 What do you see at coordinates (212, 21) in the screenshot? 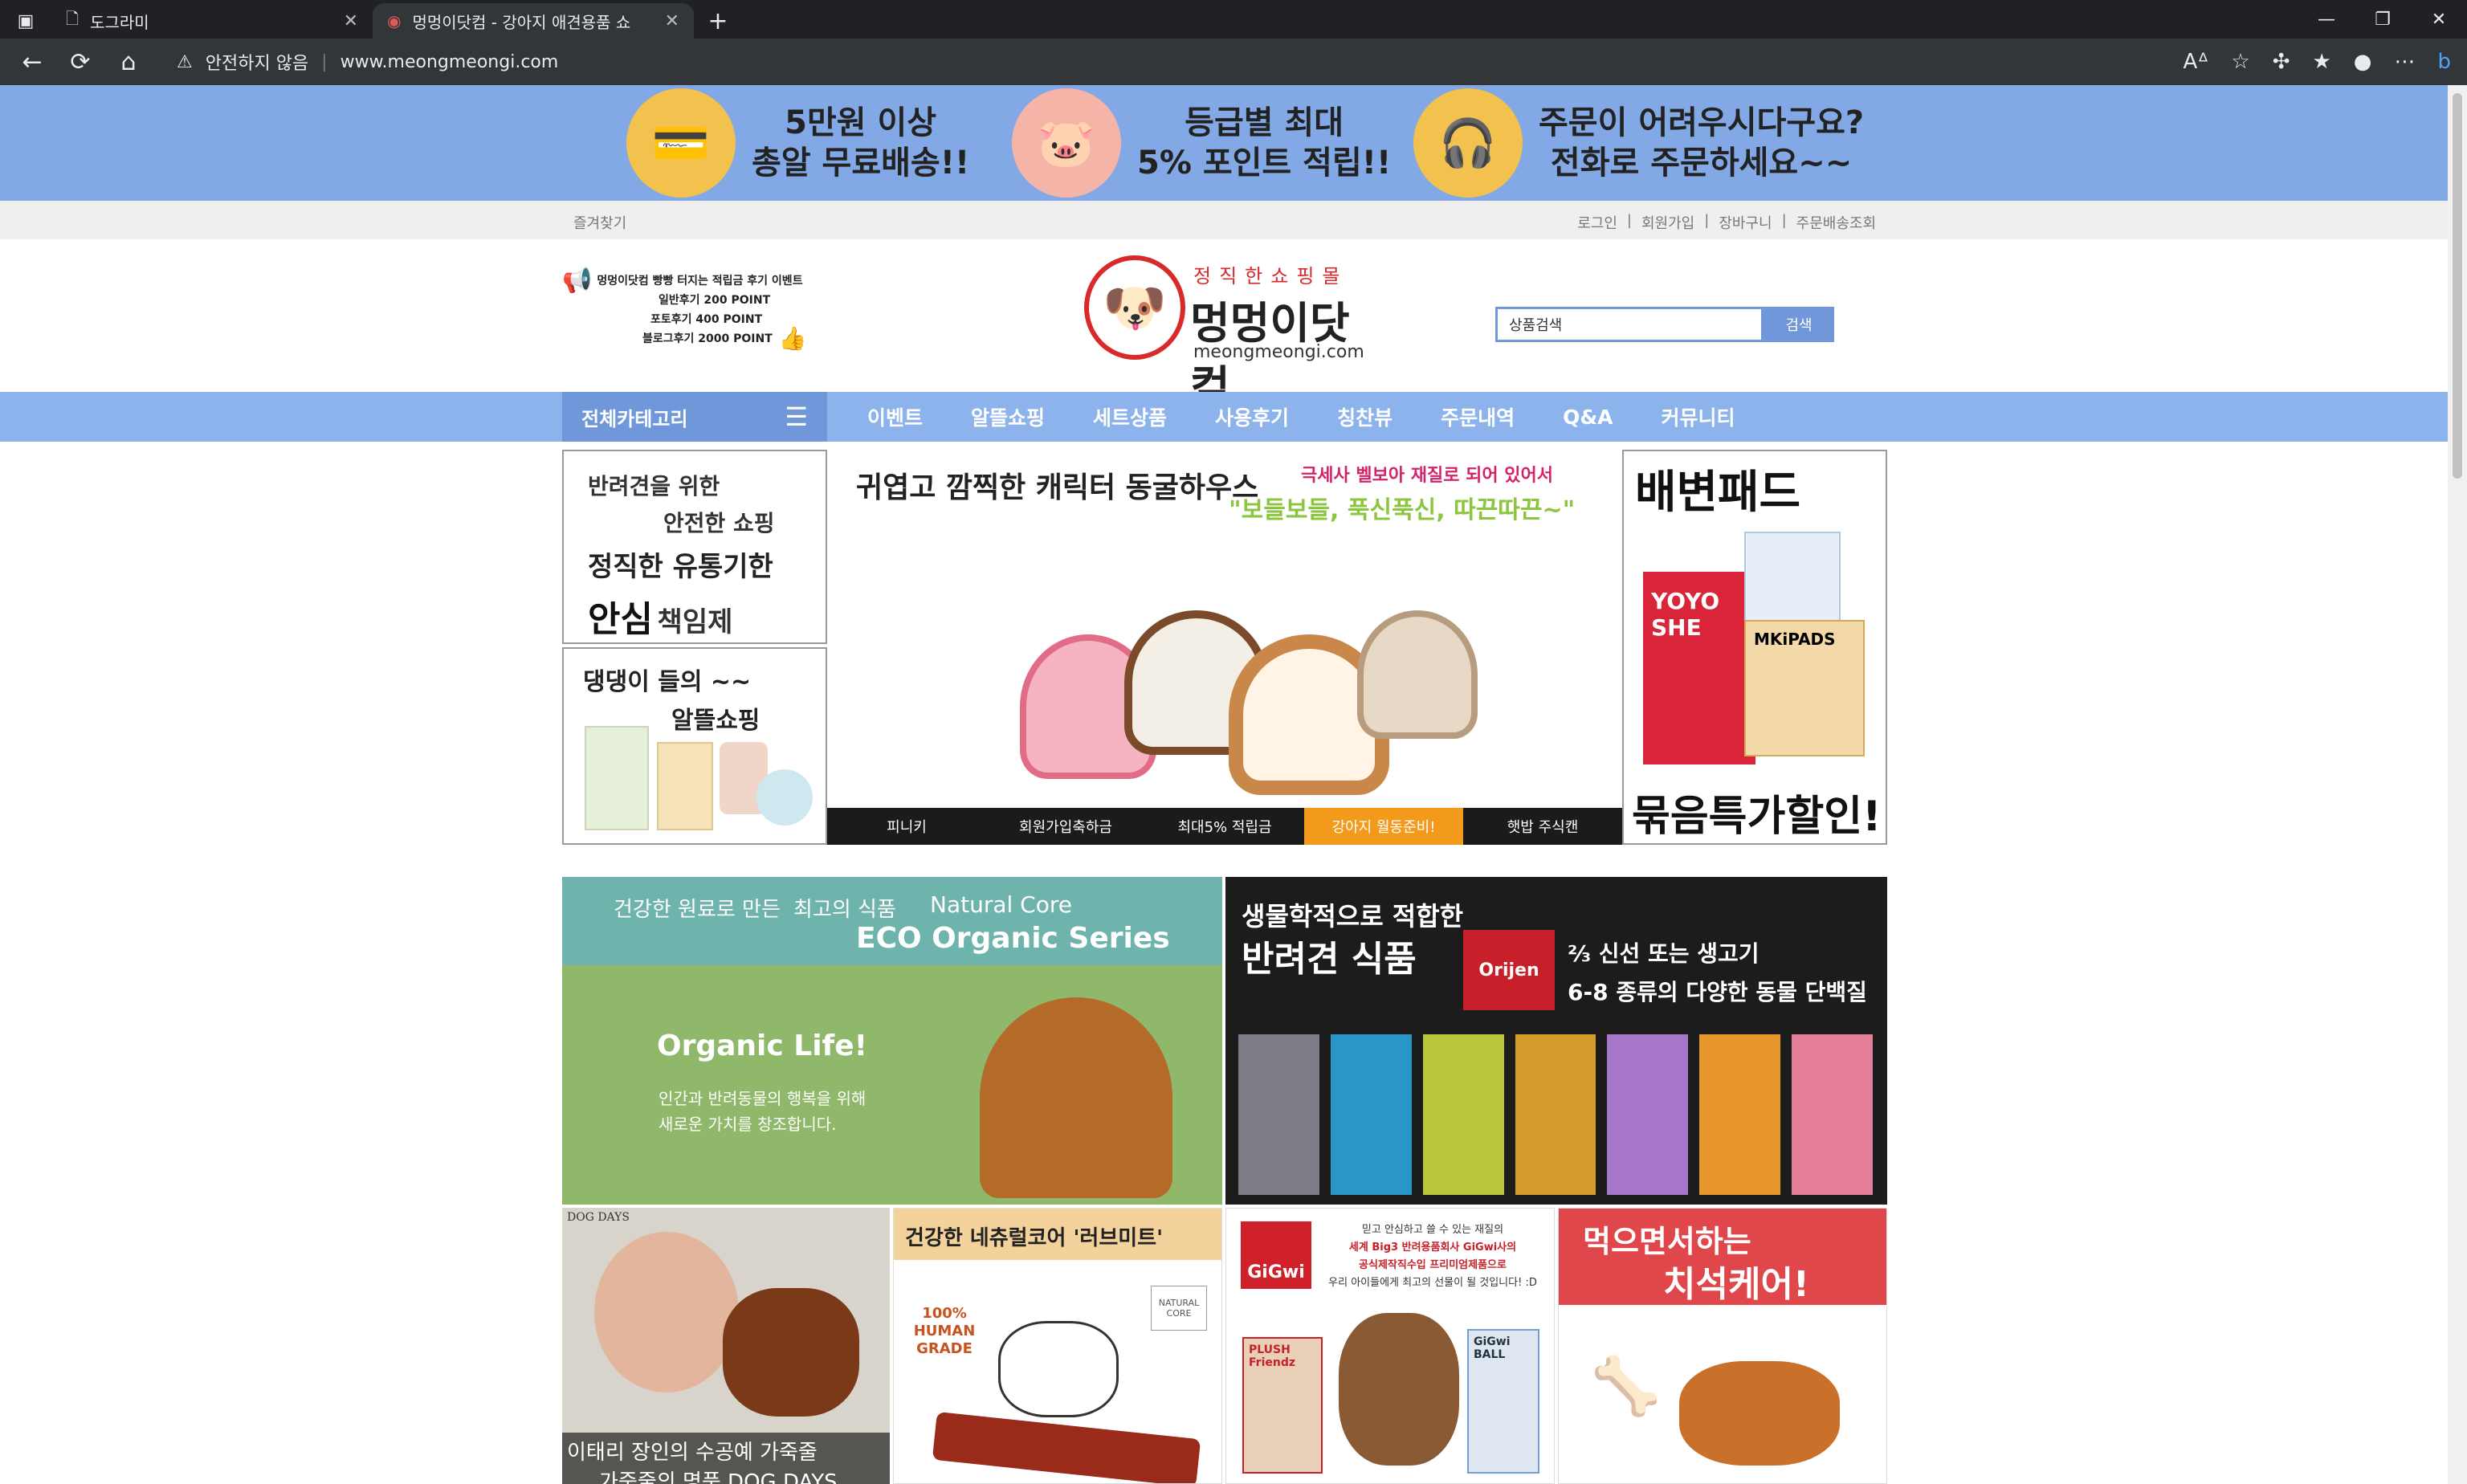
I see `browser-tab-1: 🗋 도그라미 ✕` at bounding box center [212, 21].